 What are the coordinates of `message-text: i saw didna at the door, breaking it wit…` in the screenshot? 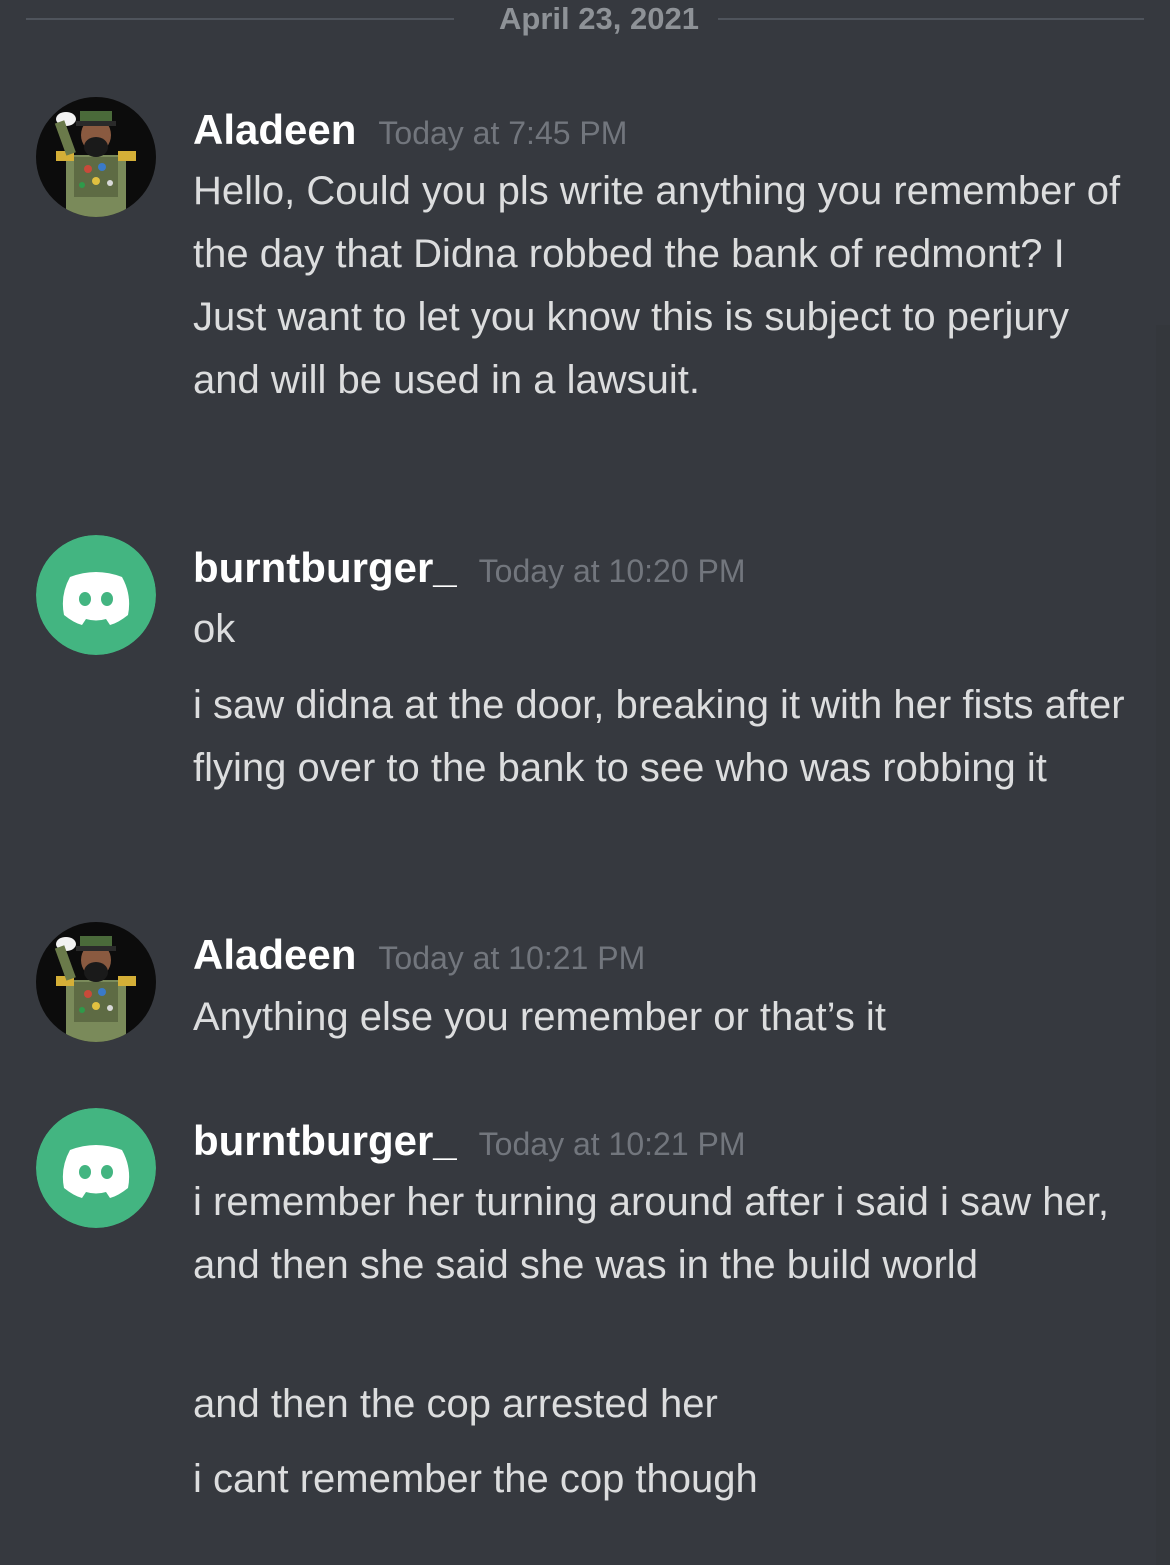 It's located at (659, 736).